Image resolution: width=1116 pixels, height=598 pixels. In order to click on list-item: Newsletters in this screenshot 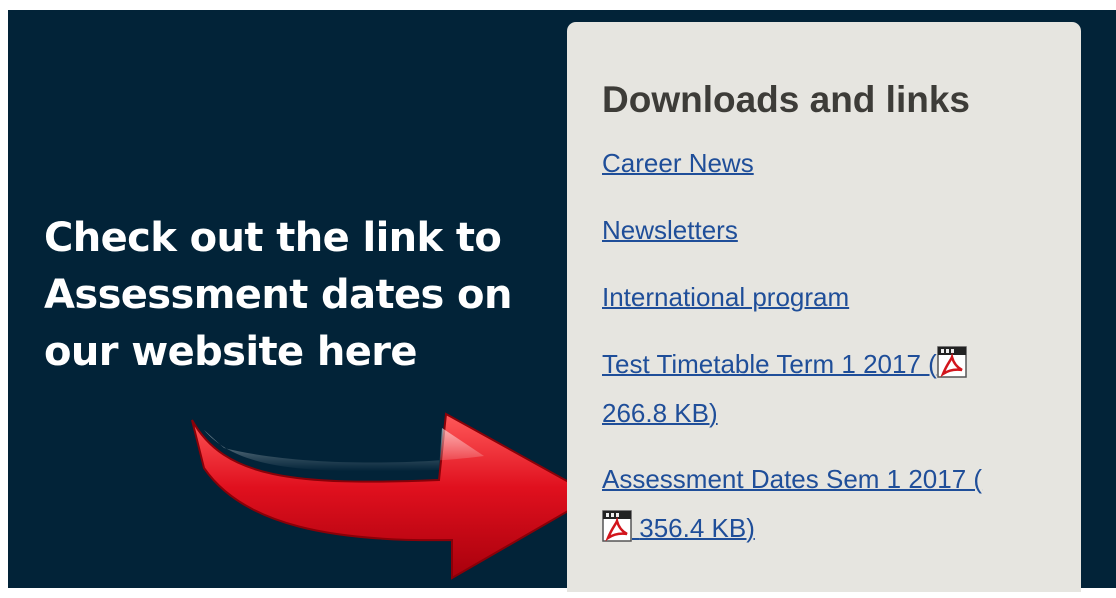, I will do `click(841, 230)`.